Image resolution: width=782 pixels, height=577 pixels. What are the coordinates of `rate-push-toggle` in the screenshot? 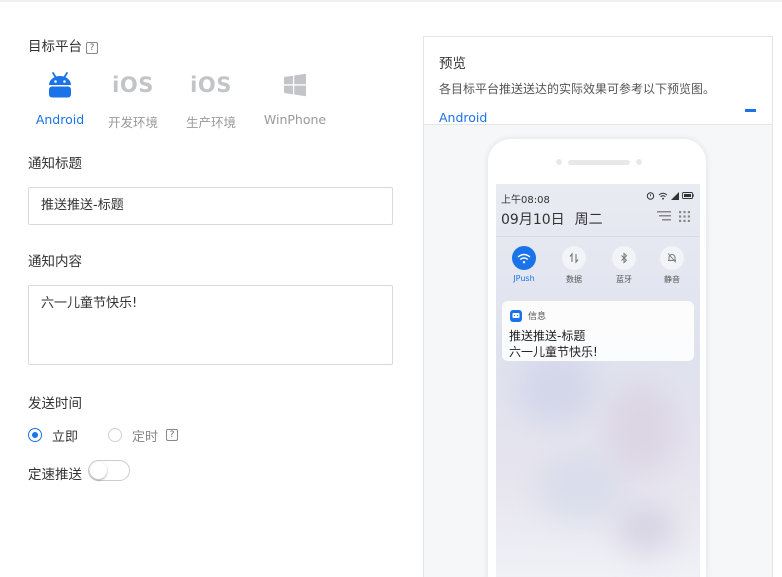 It's located at (109, 470).